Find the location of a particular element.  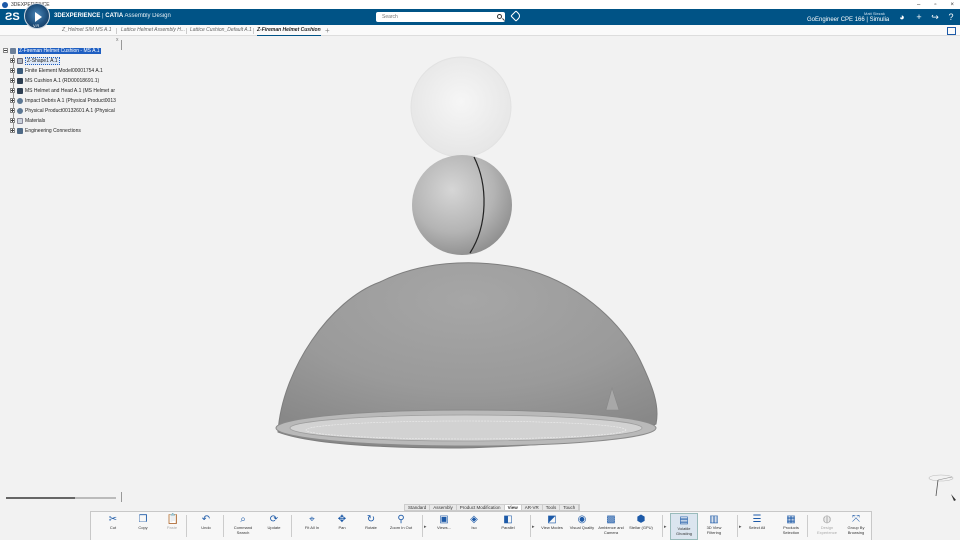

search-icon is located at coordinates (499, 16).